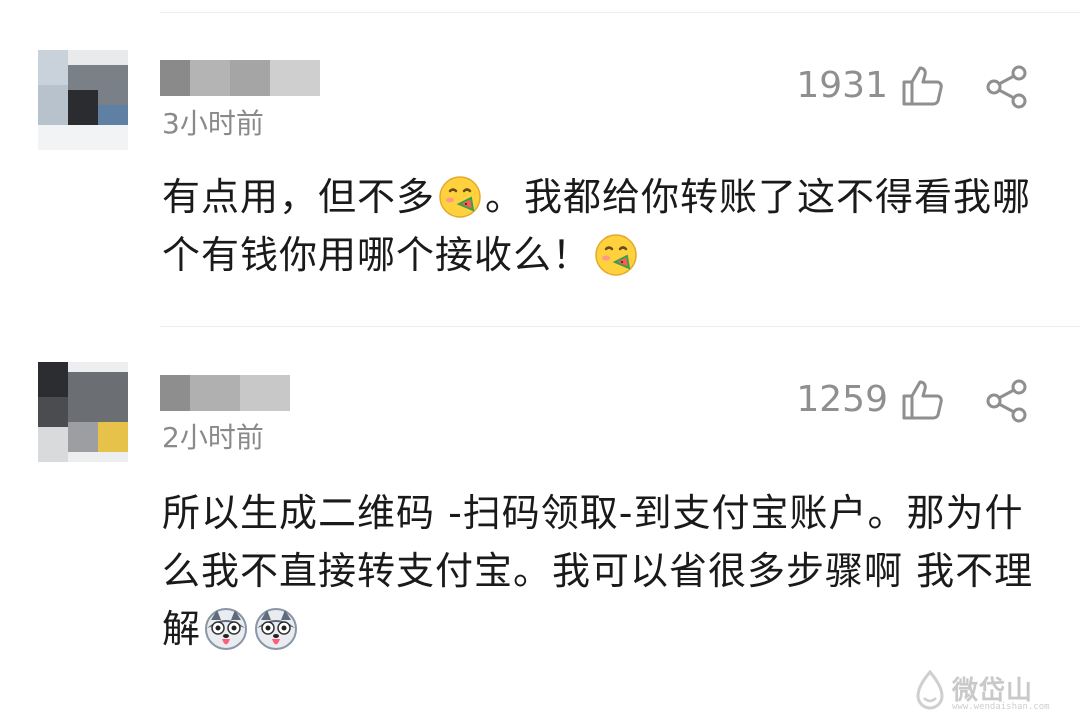  What do you see at coordinates (842, 399) in the screenshot?
I see `like-count: 1259` at bounding box center [842, 399].